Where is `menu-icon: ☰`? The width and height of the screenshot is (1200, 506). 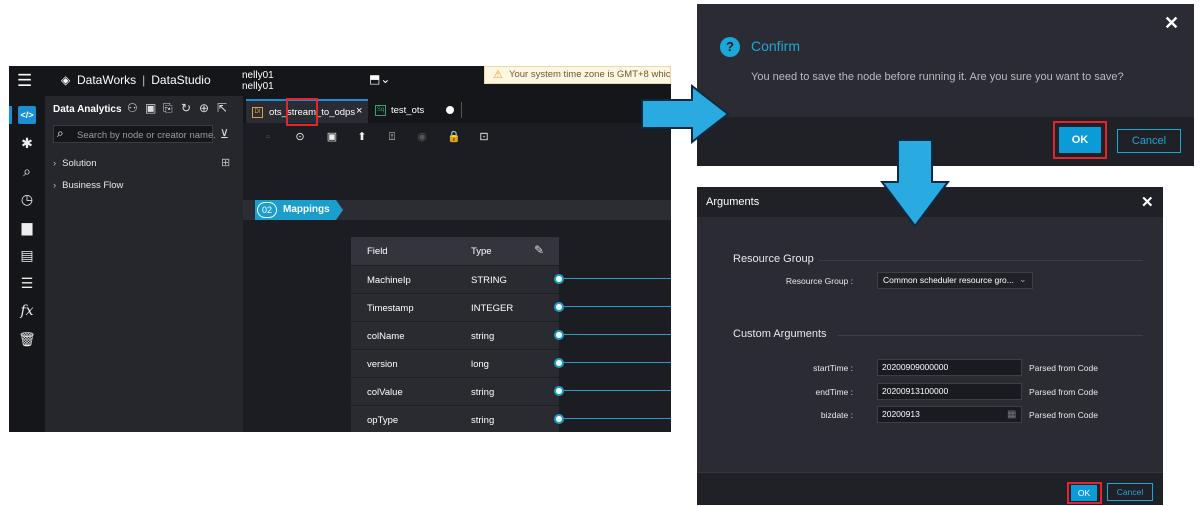
menu-icon: ☰ is located at coordinates (25, 81).